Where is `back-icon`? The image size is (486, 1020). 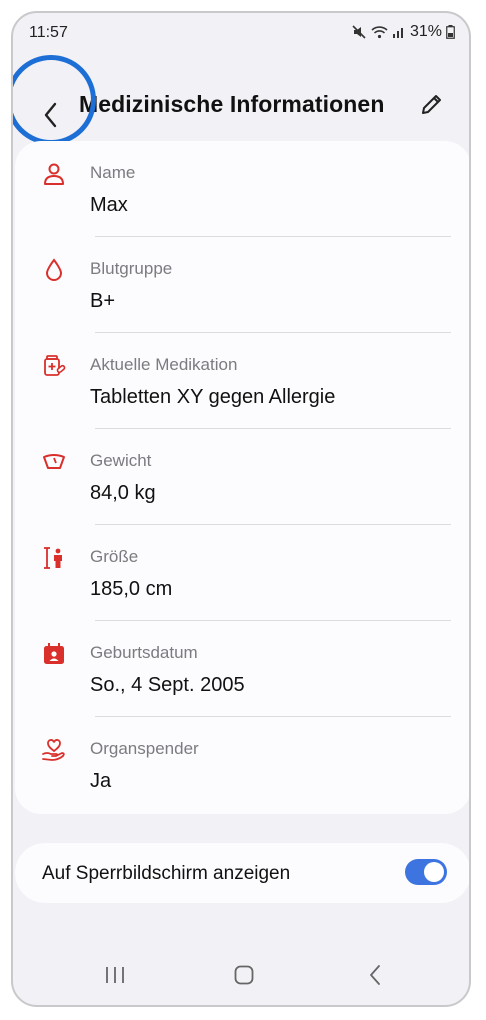 back-icon is located at coordinates (375, 977).